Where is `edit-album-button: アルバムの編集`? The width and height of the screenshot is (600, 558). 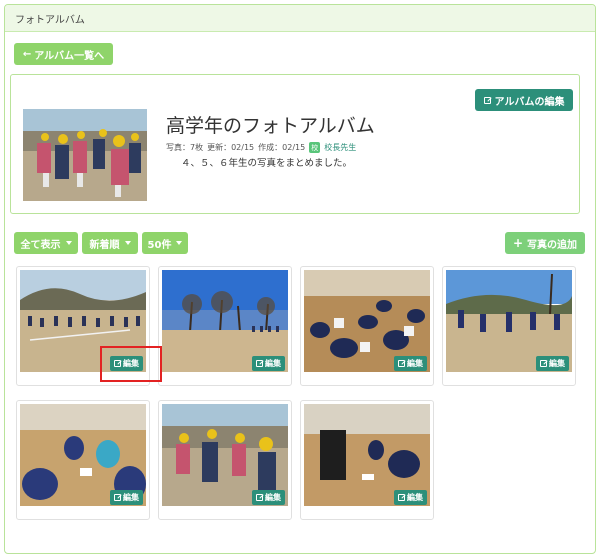 edit-album-button: アルバムの編集 is located at coordinates (524, 100).